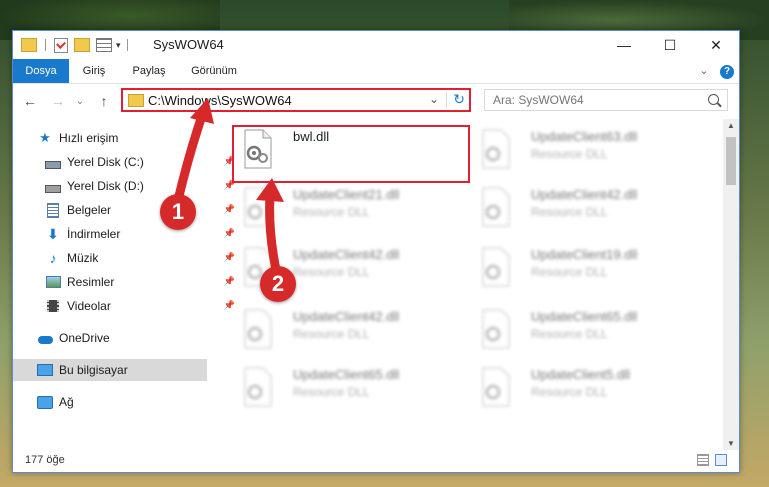 The image size is (769, 487). I want to click on close-button: ✕, so click(716, 45).